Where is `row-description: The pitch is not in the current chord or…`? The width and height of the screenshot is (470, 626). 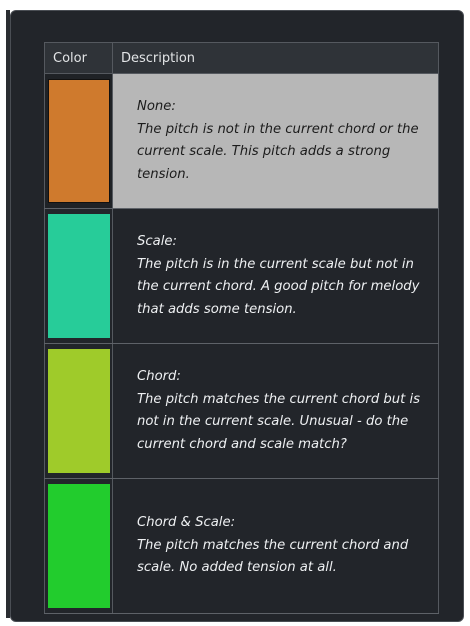 row-description: The pitch is not in the current chord or… is located at coordinates (278, 151).